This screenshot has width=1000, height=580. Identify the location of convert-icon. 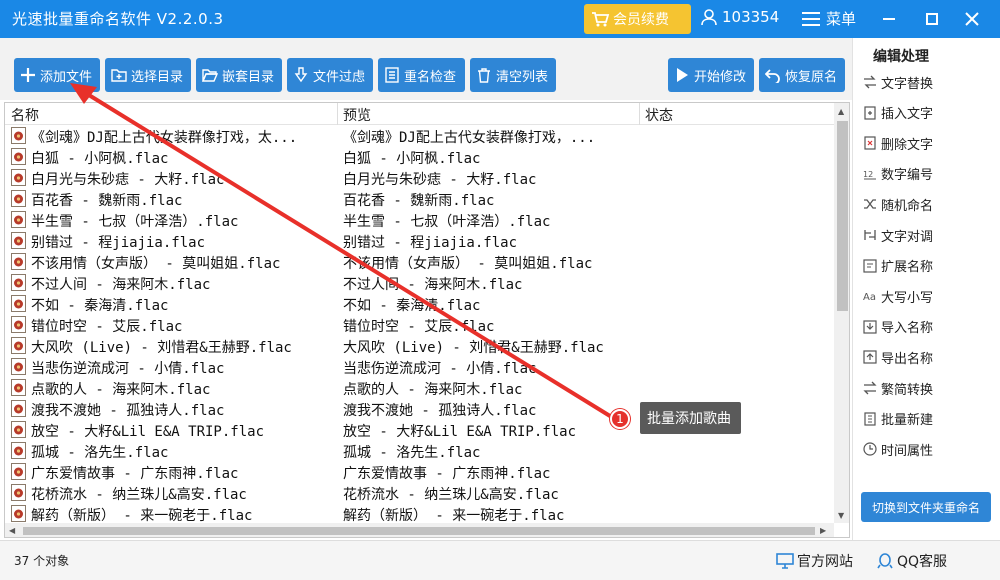
(870, 388).